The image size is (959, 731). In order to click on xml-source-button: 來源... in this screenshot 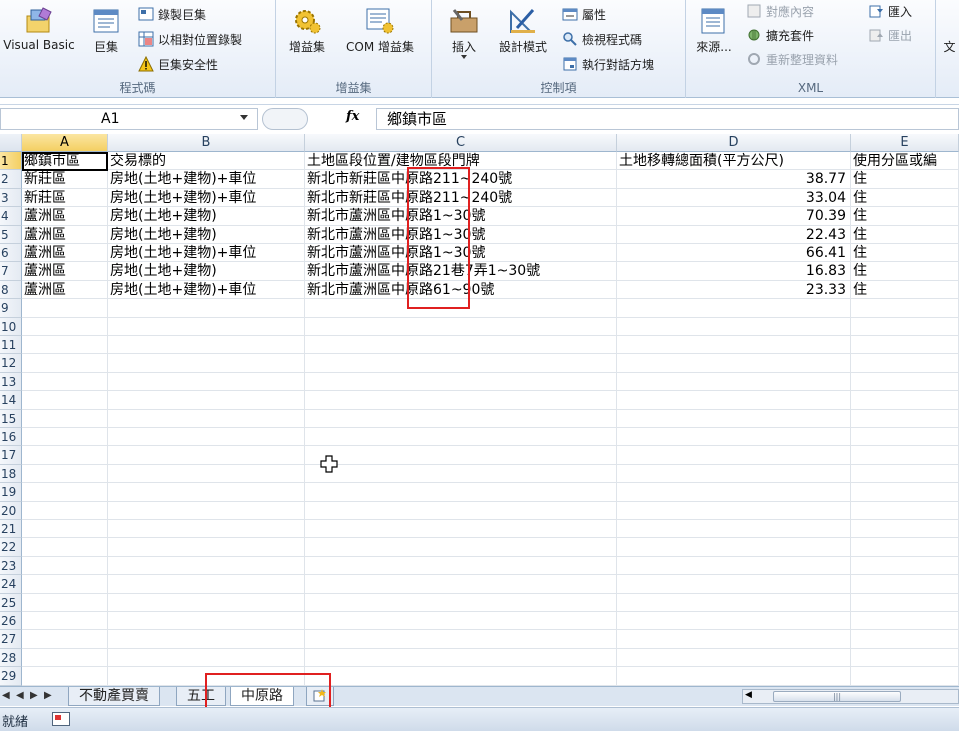, I will do `click(714, 34)`.